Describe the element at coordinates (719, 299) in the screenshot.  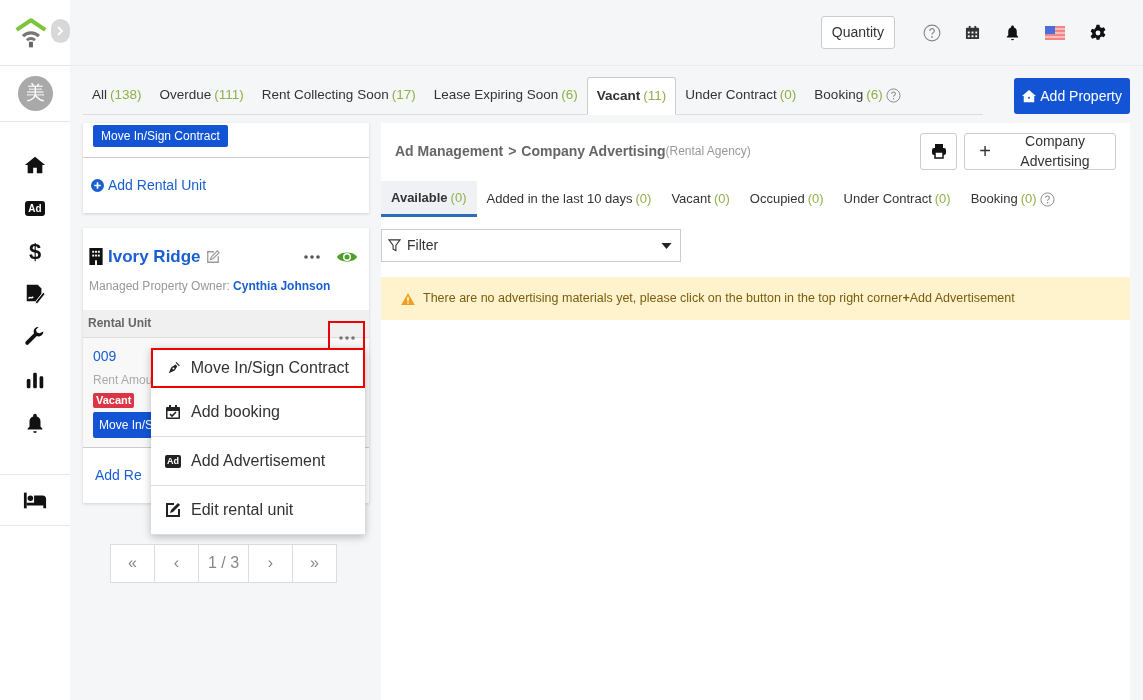
I see `alert-text: There are no advertising materials yet, please click on the button in the top right corner+Add Advertisement` at that location.